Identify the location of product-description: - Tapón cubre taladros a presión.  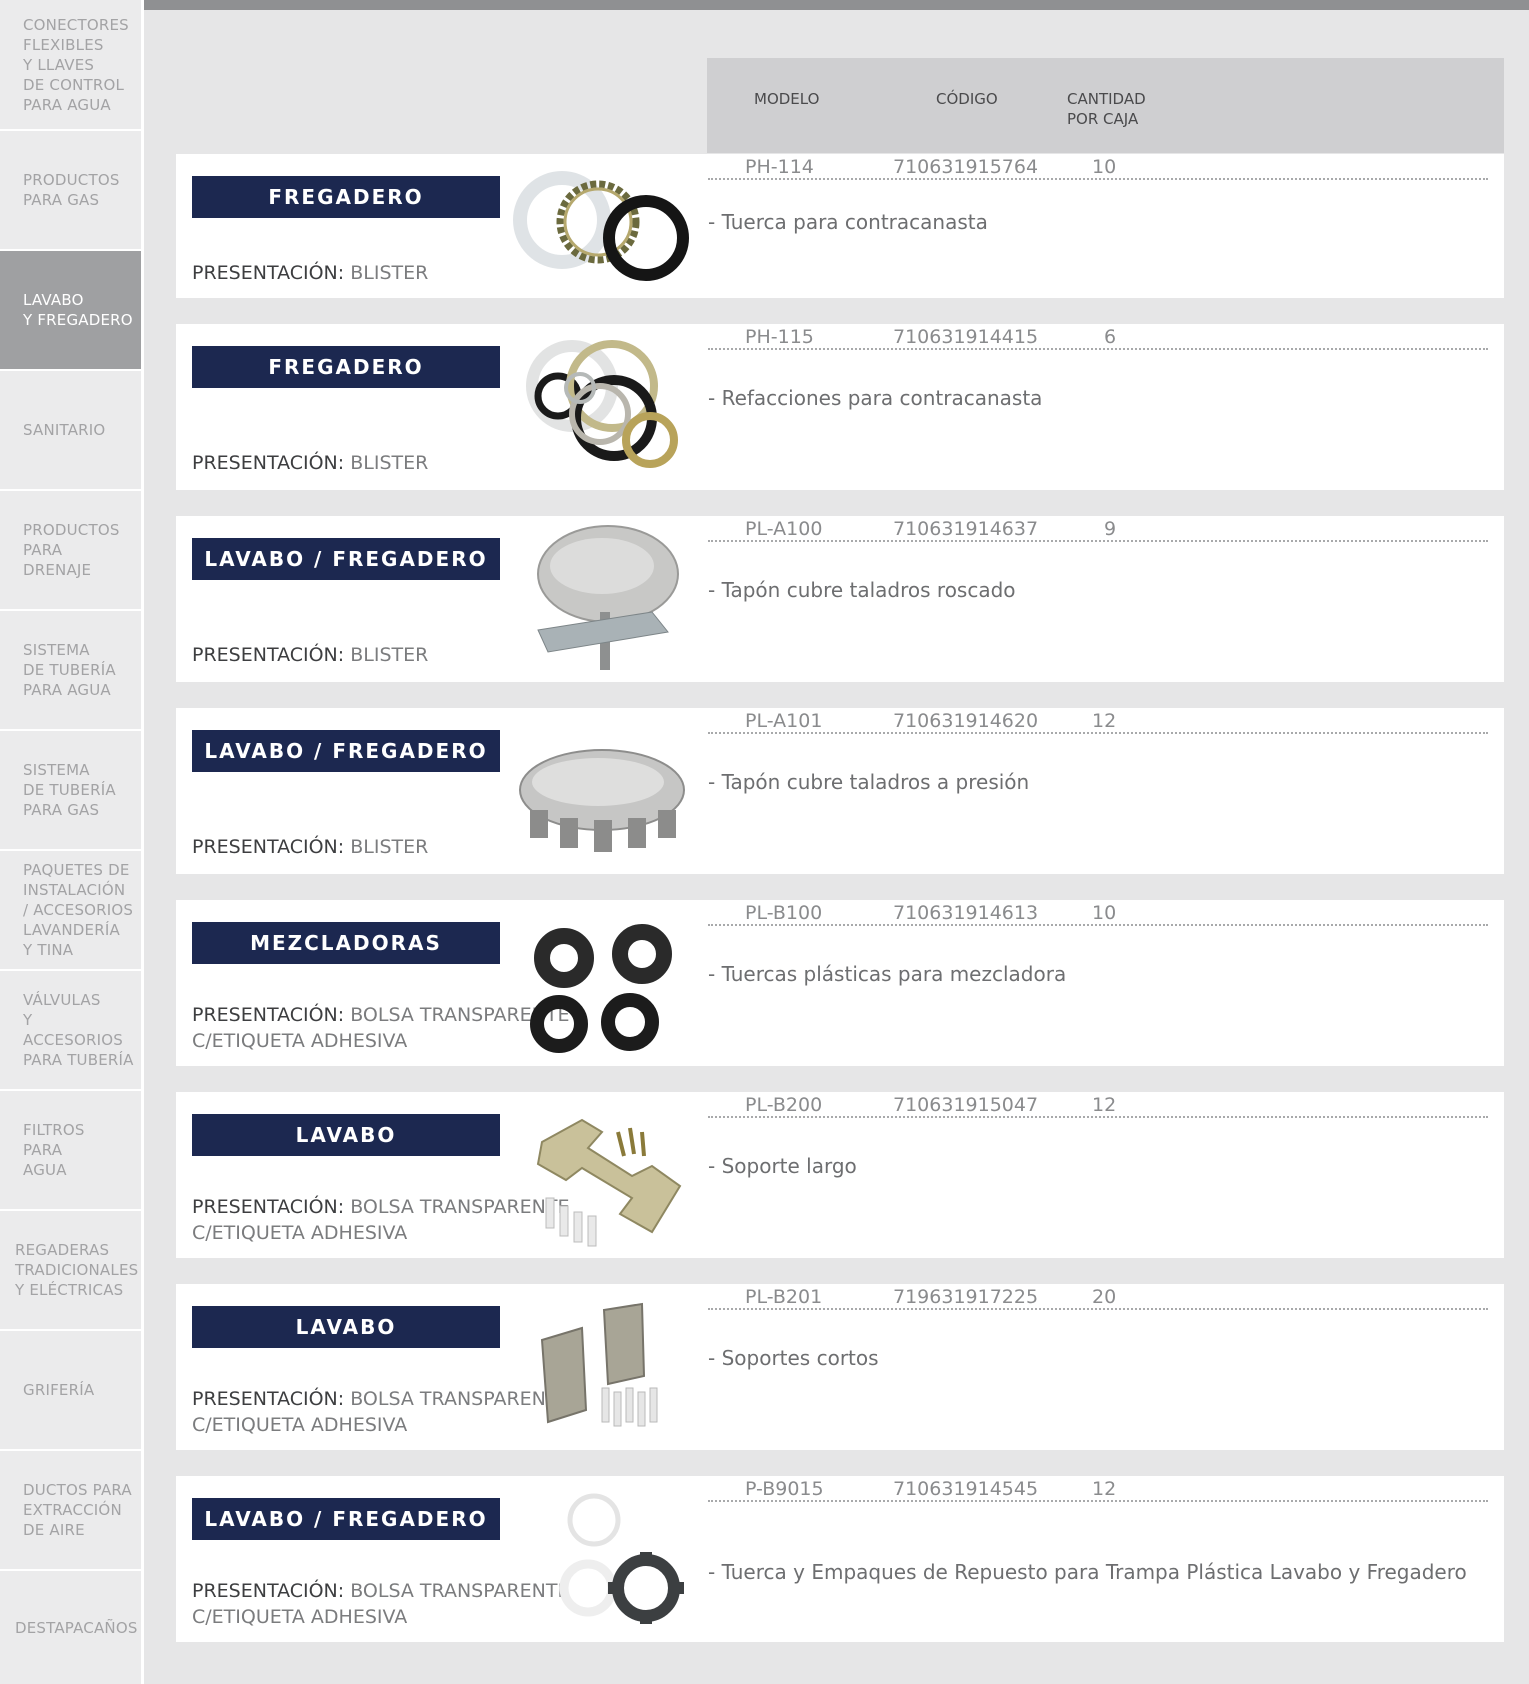
(869, 782).